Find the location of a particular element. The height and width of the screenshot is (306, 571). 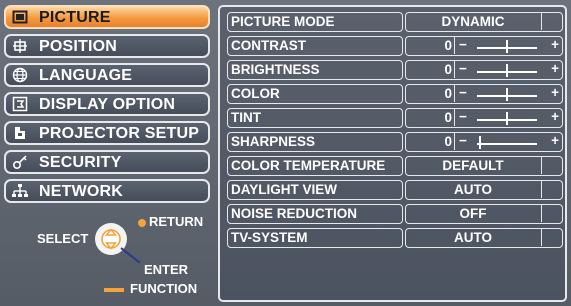

button-guide: RETURN SELECT ENTER FUNCTION is located at coordinates (107, 255).